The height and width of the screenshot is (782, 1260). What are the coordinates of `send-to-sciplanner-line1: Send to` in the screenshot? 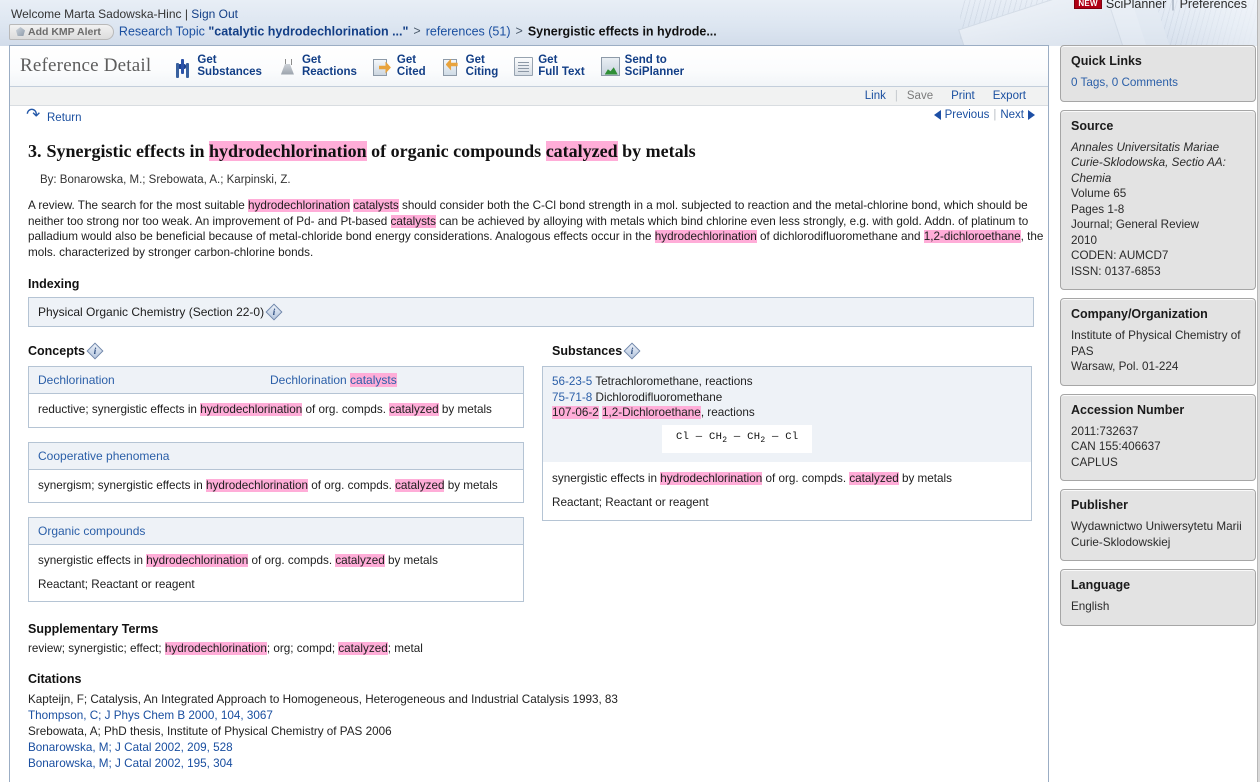 It's located at (645, 60).